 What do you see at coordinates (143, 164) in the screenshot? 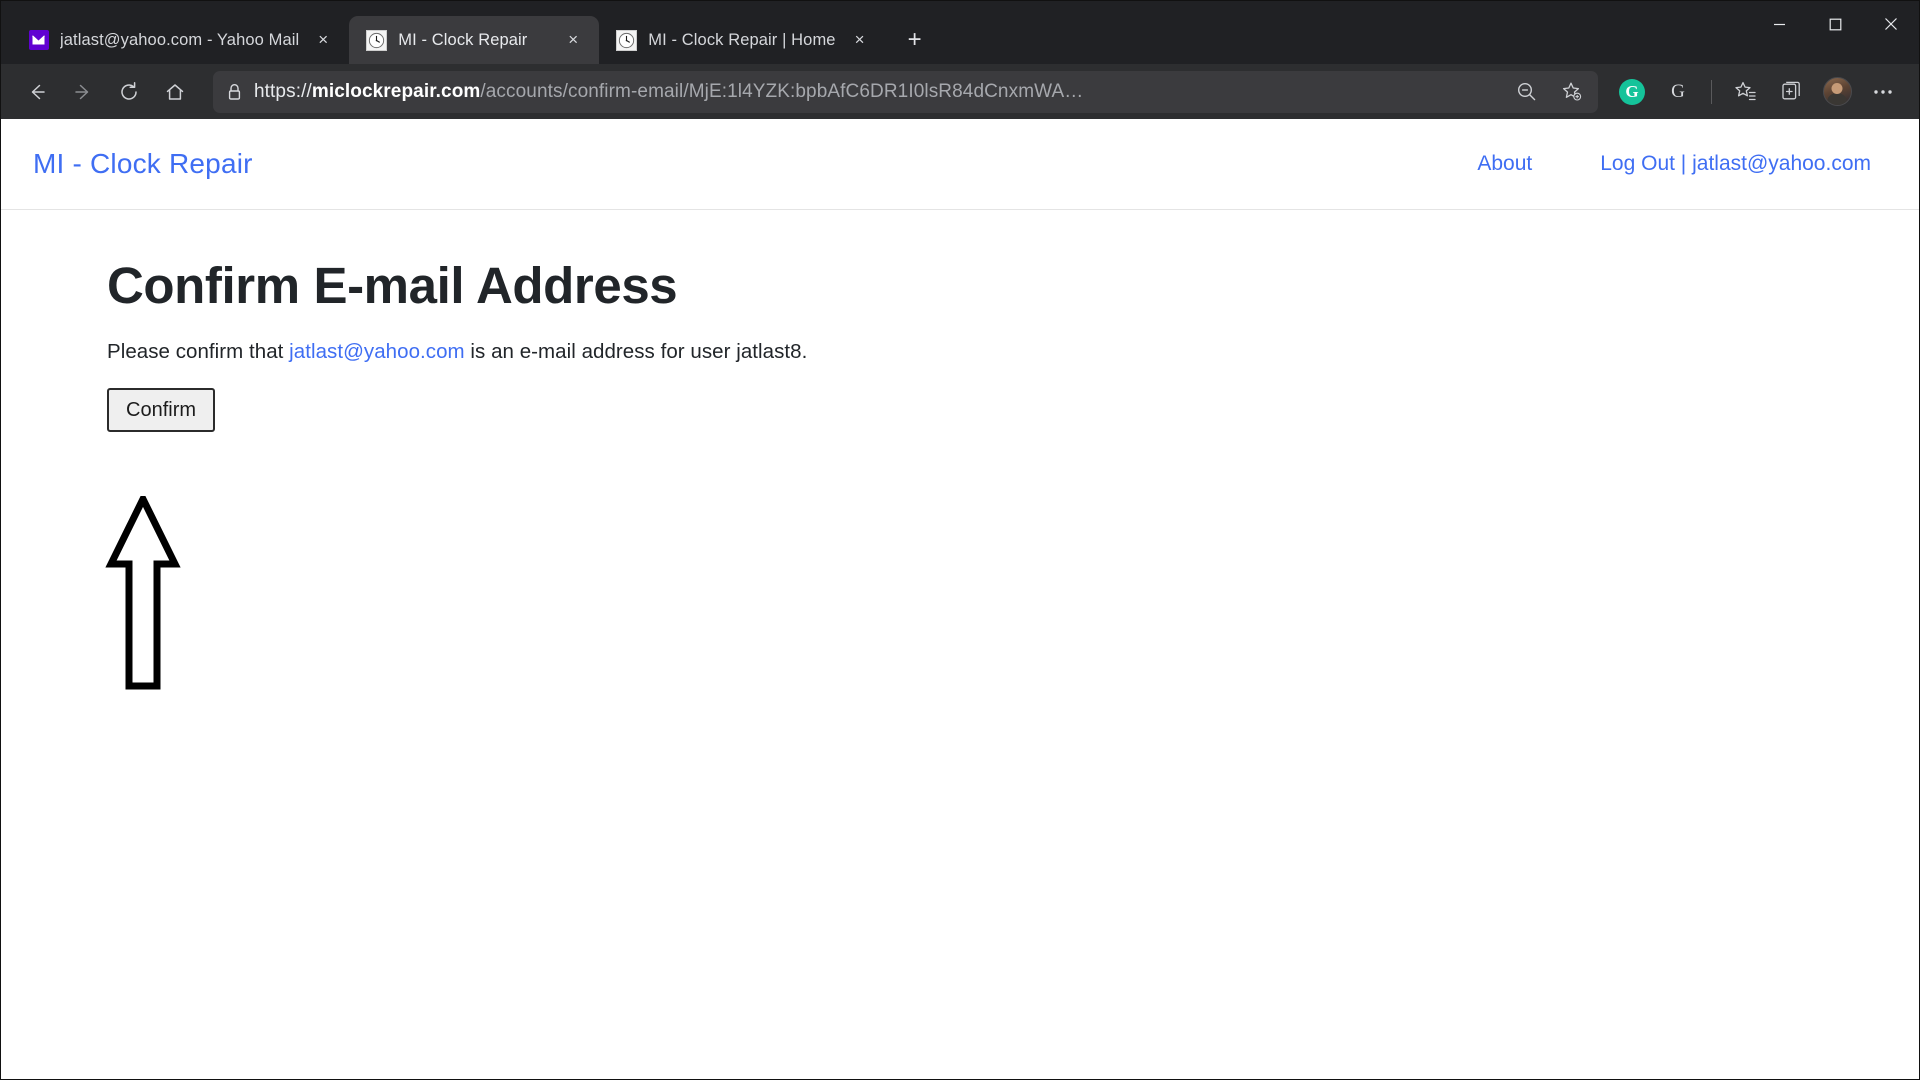
I see `site-brand-link: MI - Clock Repair` at bounding box center [143, 164].